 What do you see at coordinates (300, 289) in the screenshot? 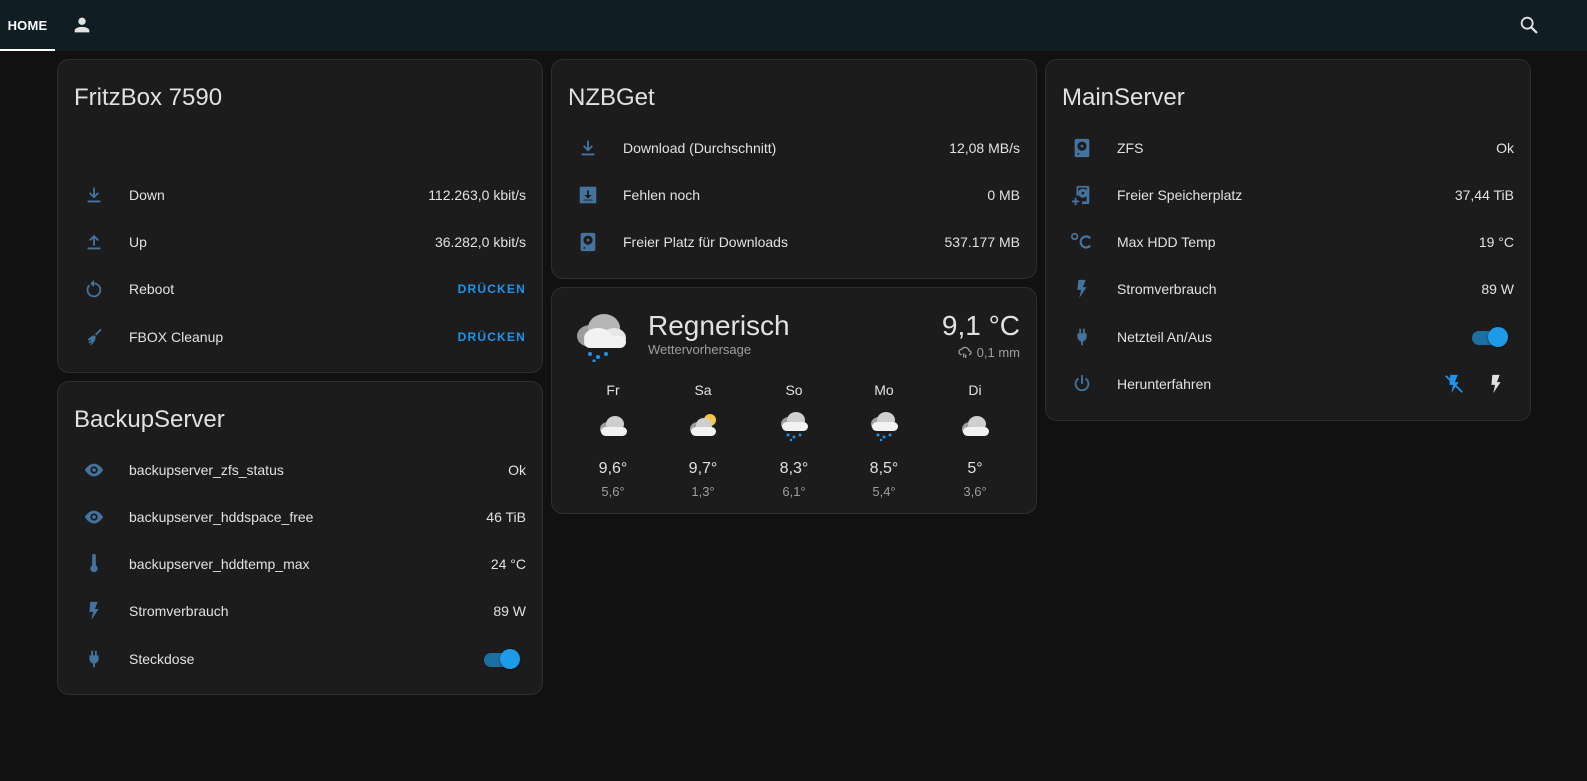
I see `entity-row-reboot: Reboot DRÜCKEN` at bounding box center [300, 289].